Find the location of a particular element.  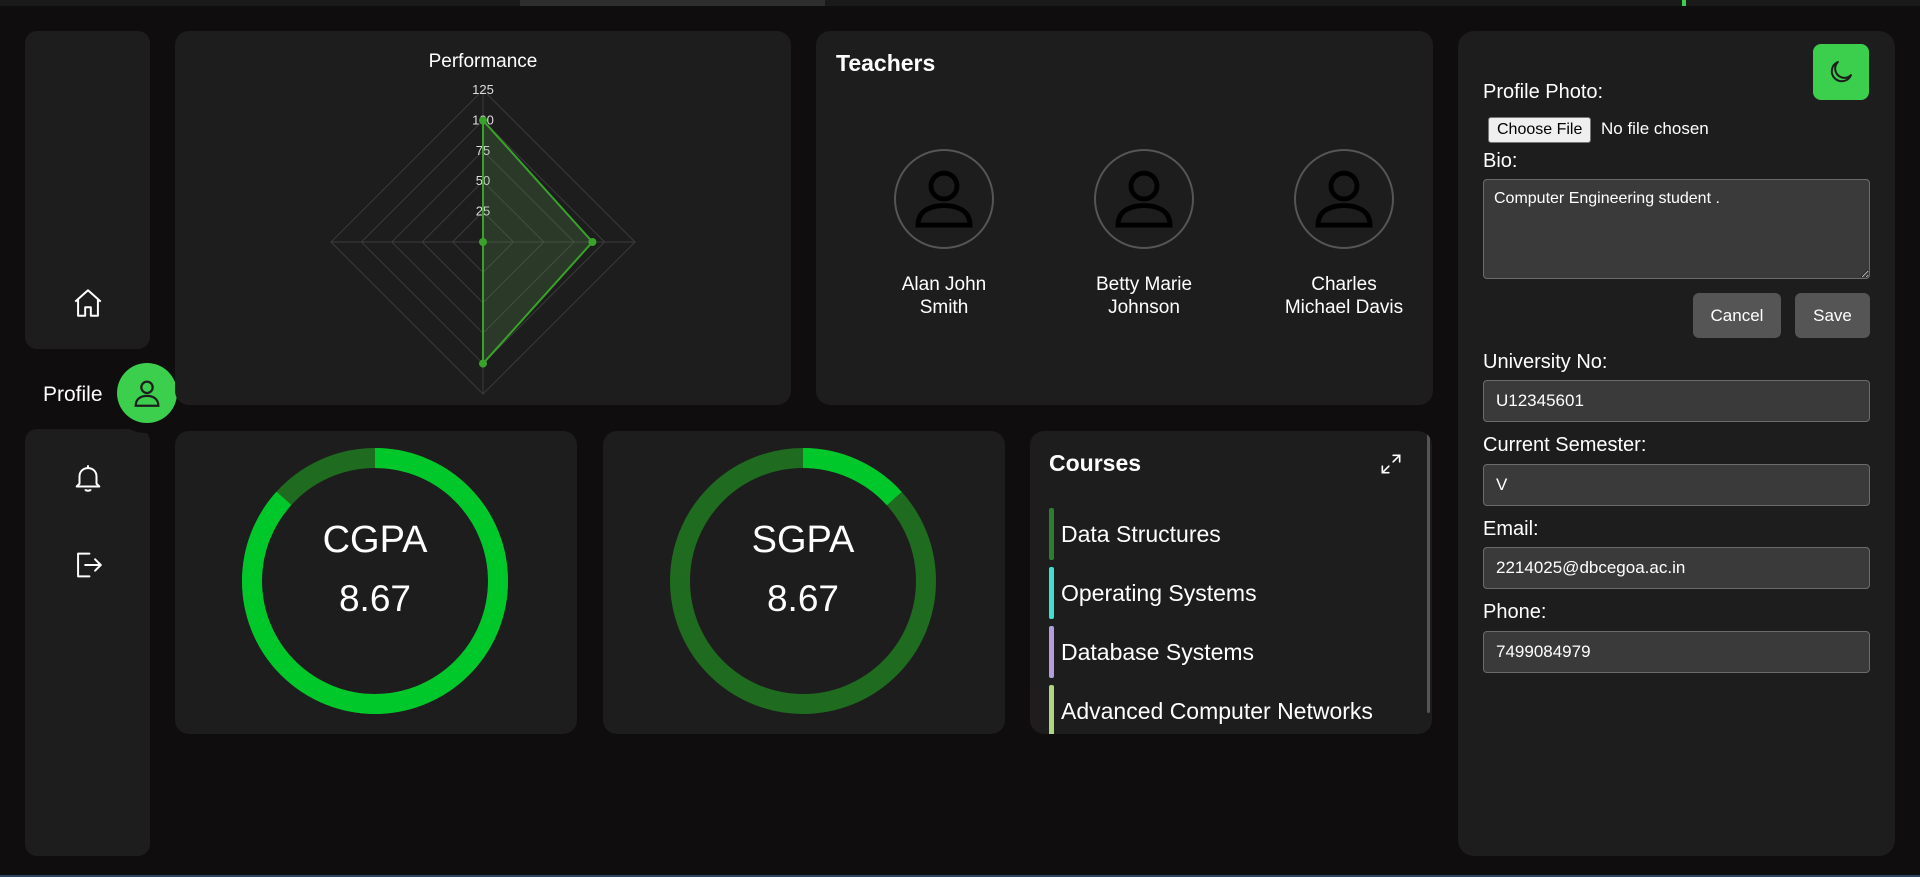

chart-title: Performance is located at coordinates (483, 61).